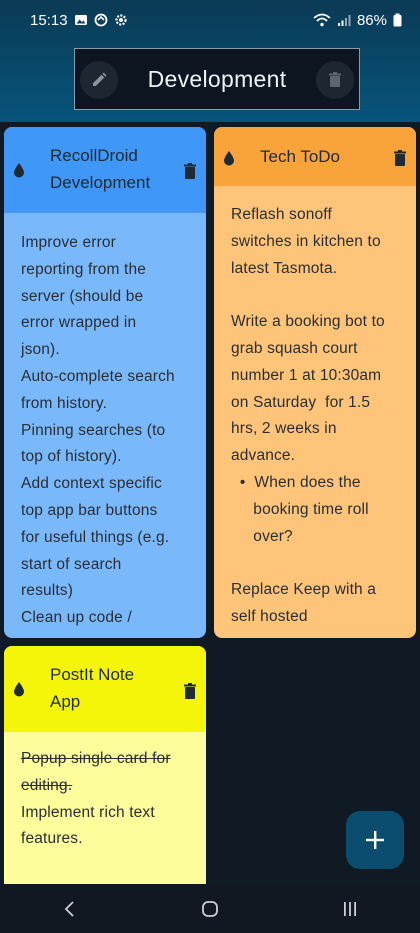  I want to click on nav-recents-button, so click(350, 909).